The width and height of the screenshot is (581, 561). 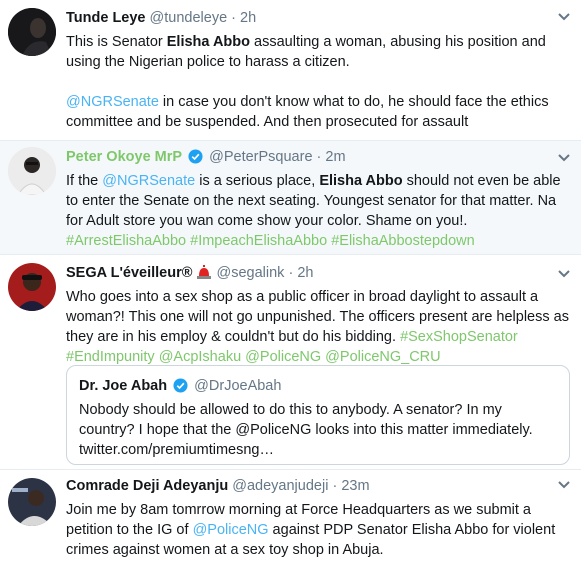 I want to click on avatar-tunde-leye, so click(x=32, y=32).